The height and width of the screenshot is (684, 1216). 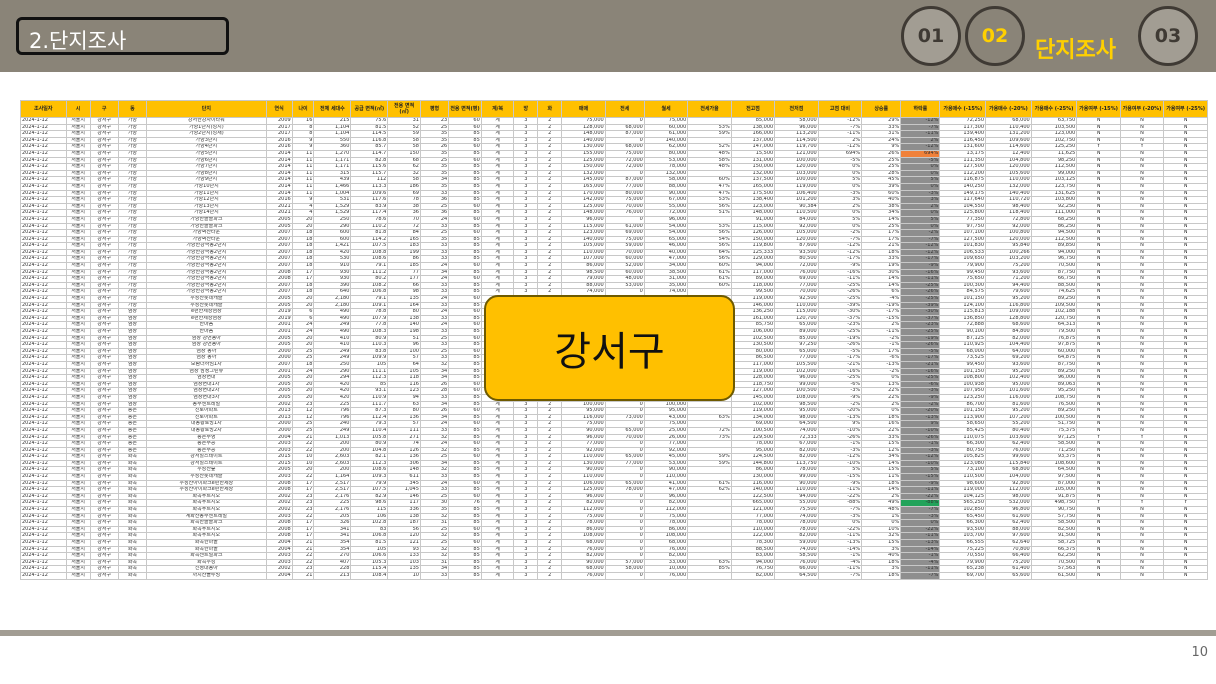 I want to click on column-header: 매매, so click(x=583, y=109).